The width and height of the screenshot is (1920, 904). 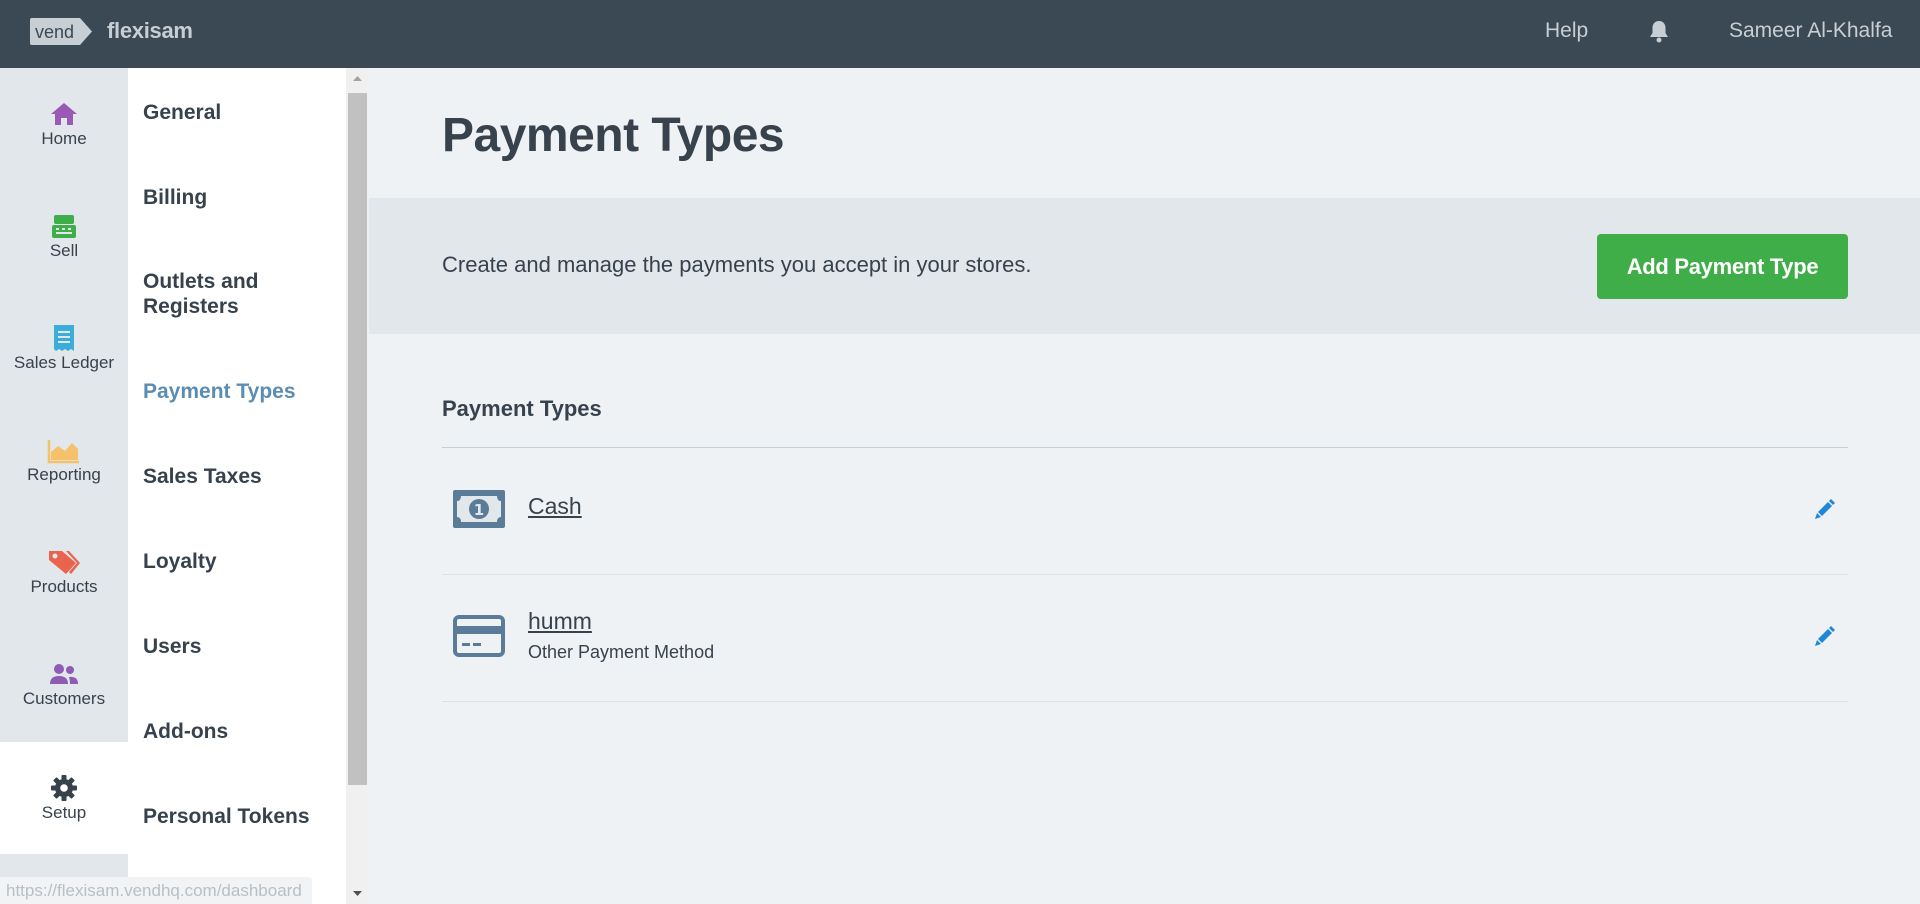 What do you see at coordinates (64, 698) in the screenshot?
I see `nav-label: Customers` at bounding box center [64, 698].